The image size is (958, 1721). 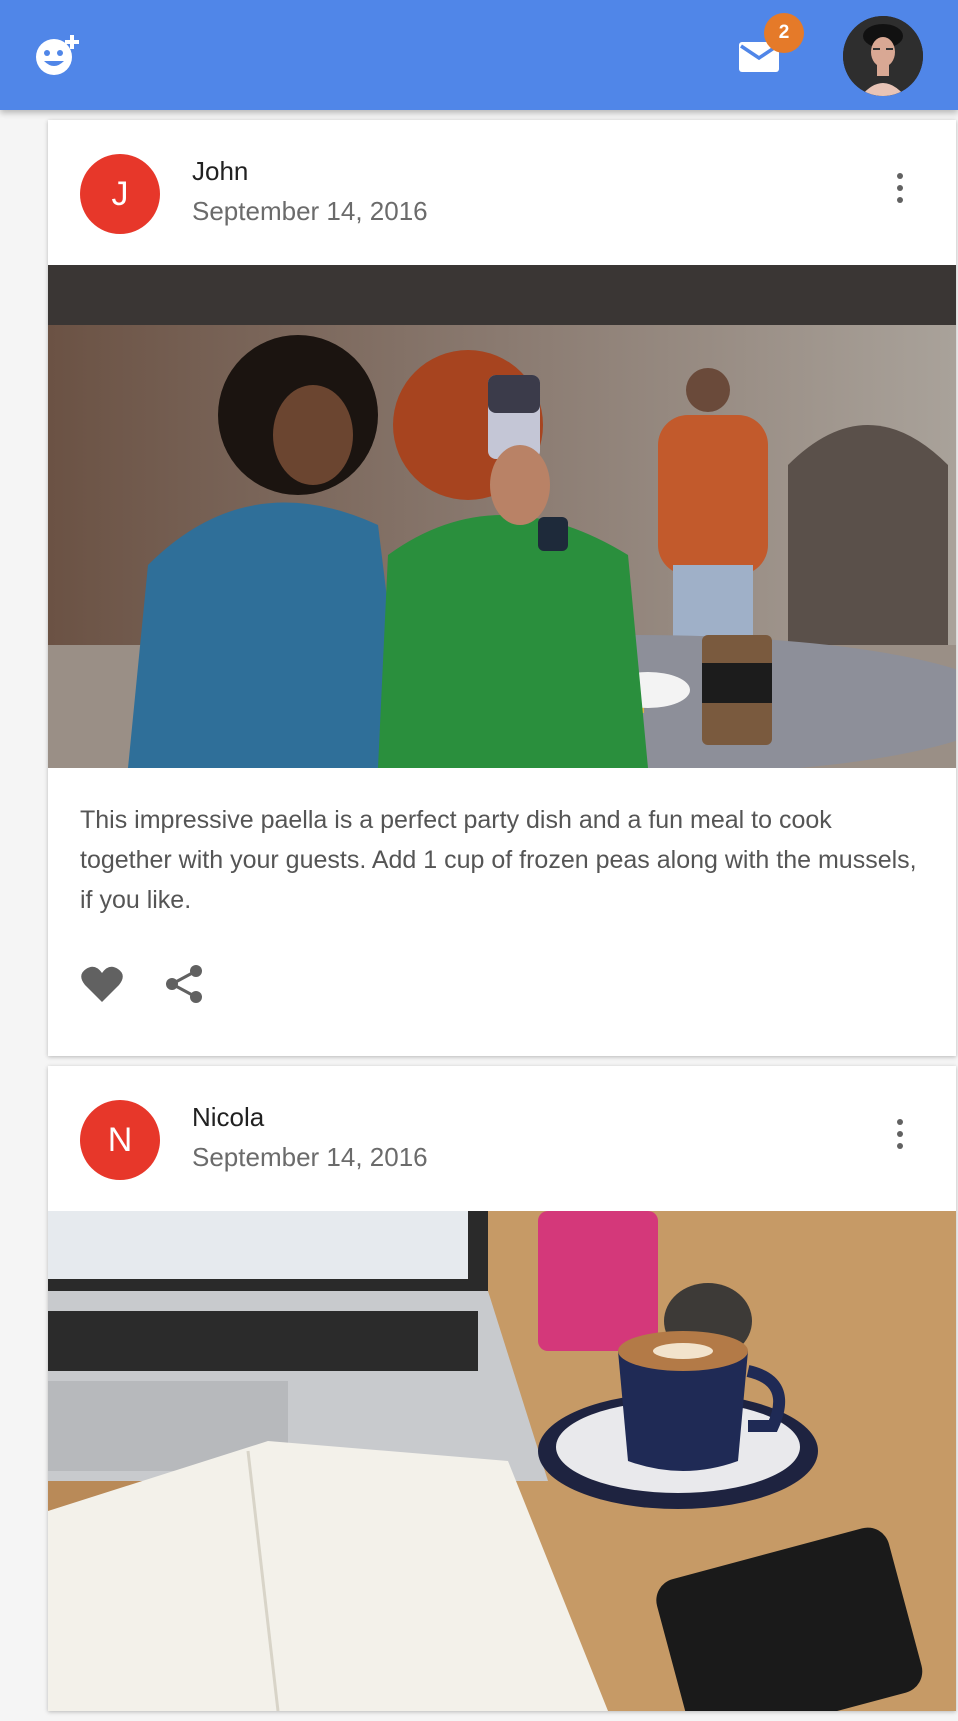 I want to click on author-avatar: J, so click(x=120, y=194).